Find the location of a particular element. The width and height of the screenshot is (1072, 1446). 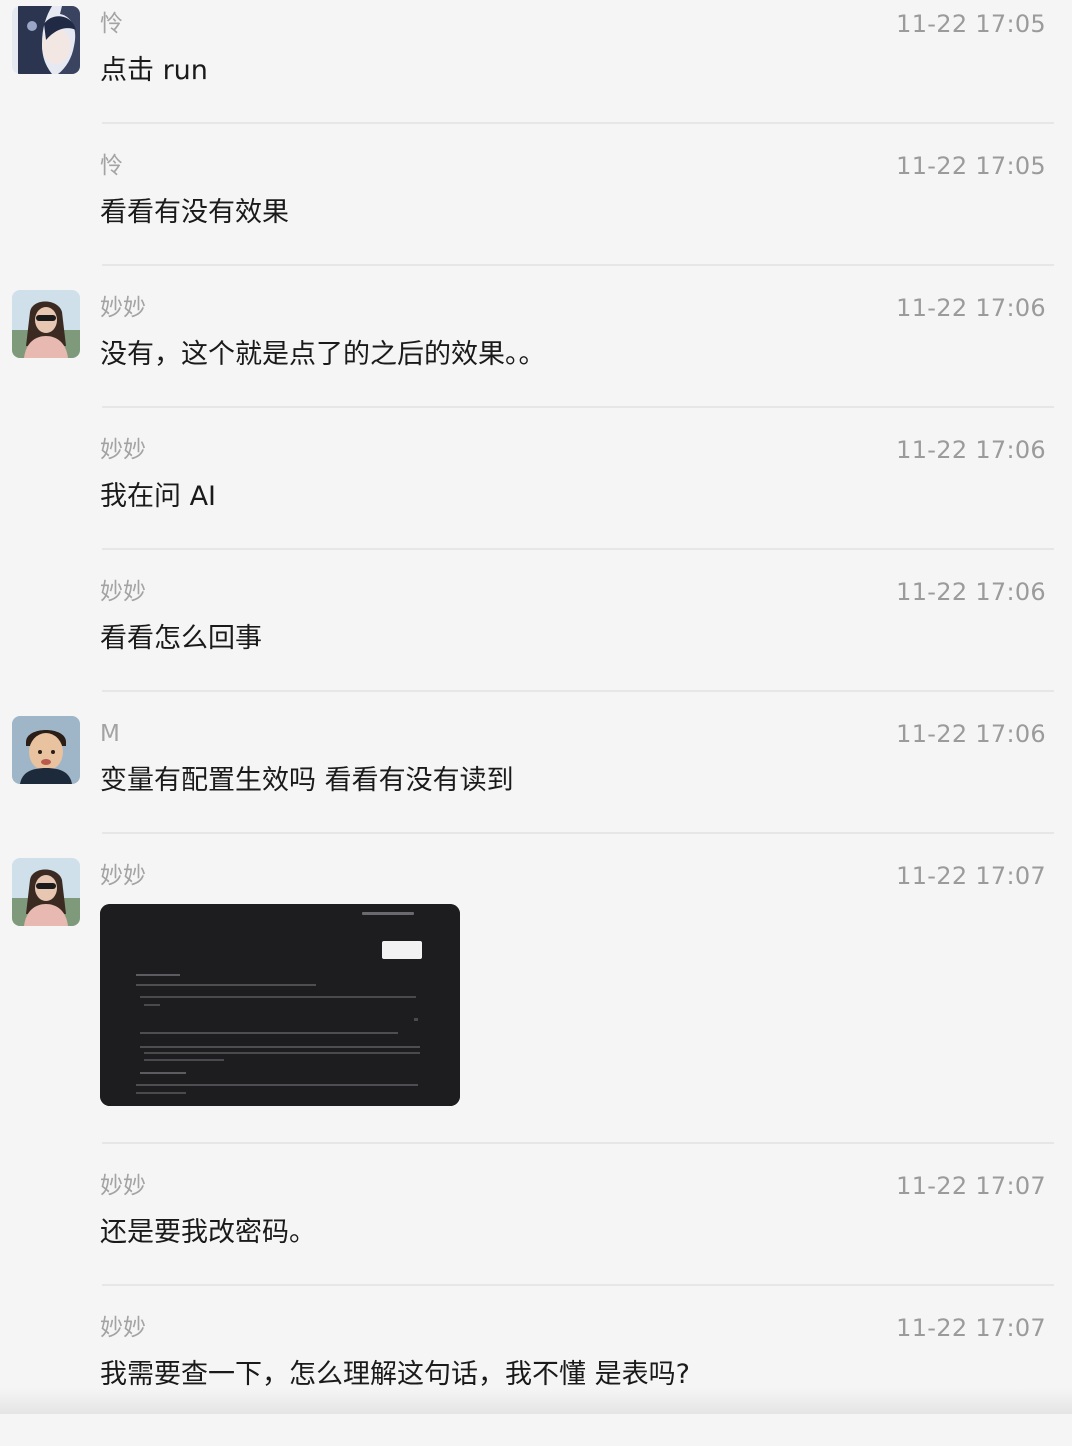

message-item: 妙妙 11-22 17:06 没有，这个就是点了的之后的效果。。 is located at coordinates (536, 355).